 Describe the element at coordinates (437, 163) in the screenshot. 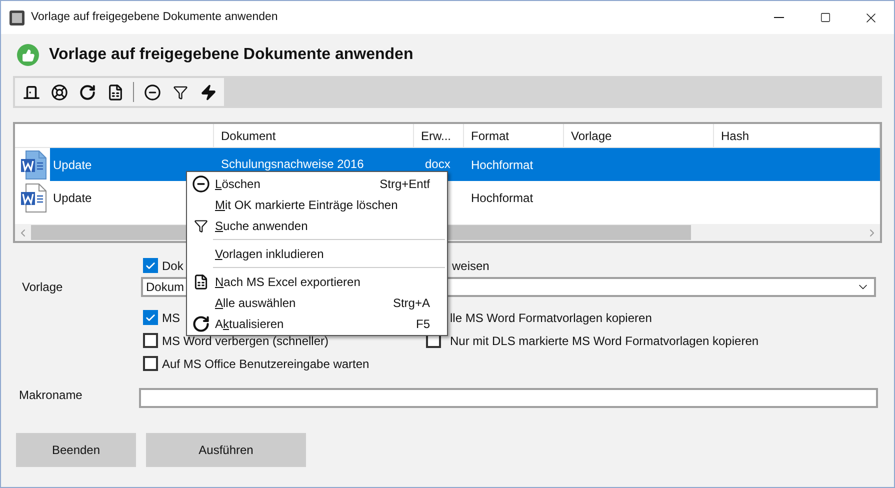

I see `table-cell: docx` at that location.